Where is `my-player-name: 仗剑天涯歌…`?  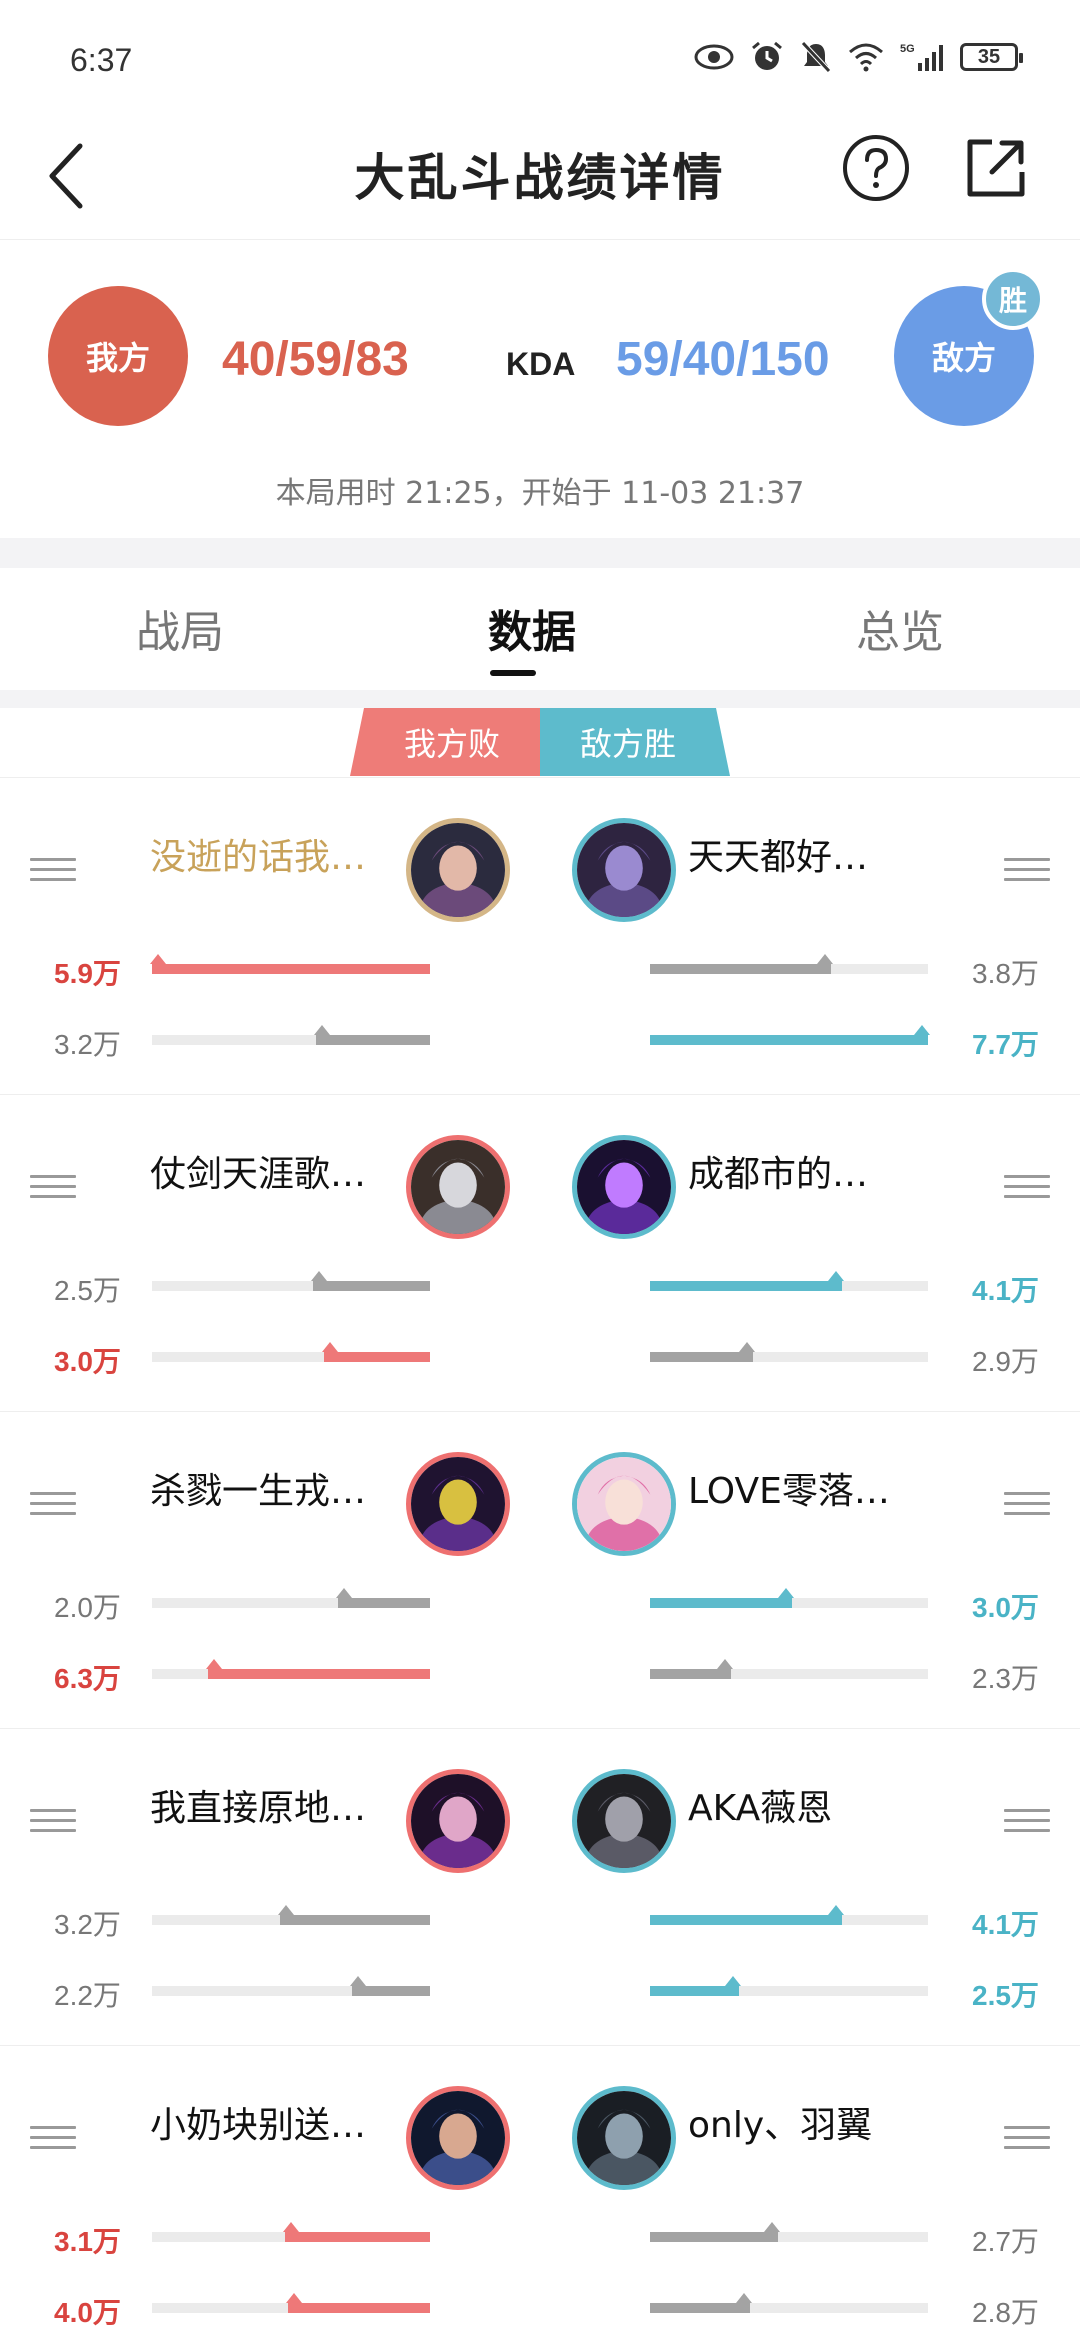
my-player-name: 仗剑天涯歌… is located at coordinates (258, 1174).